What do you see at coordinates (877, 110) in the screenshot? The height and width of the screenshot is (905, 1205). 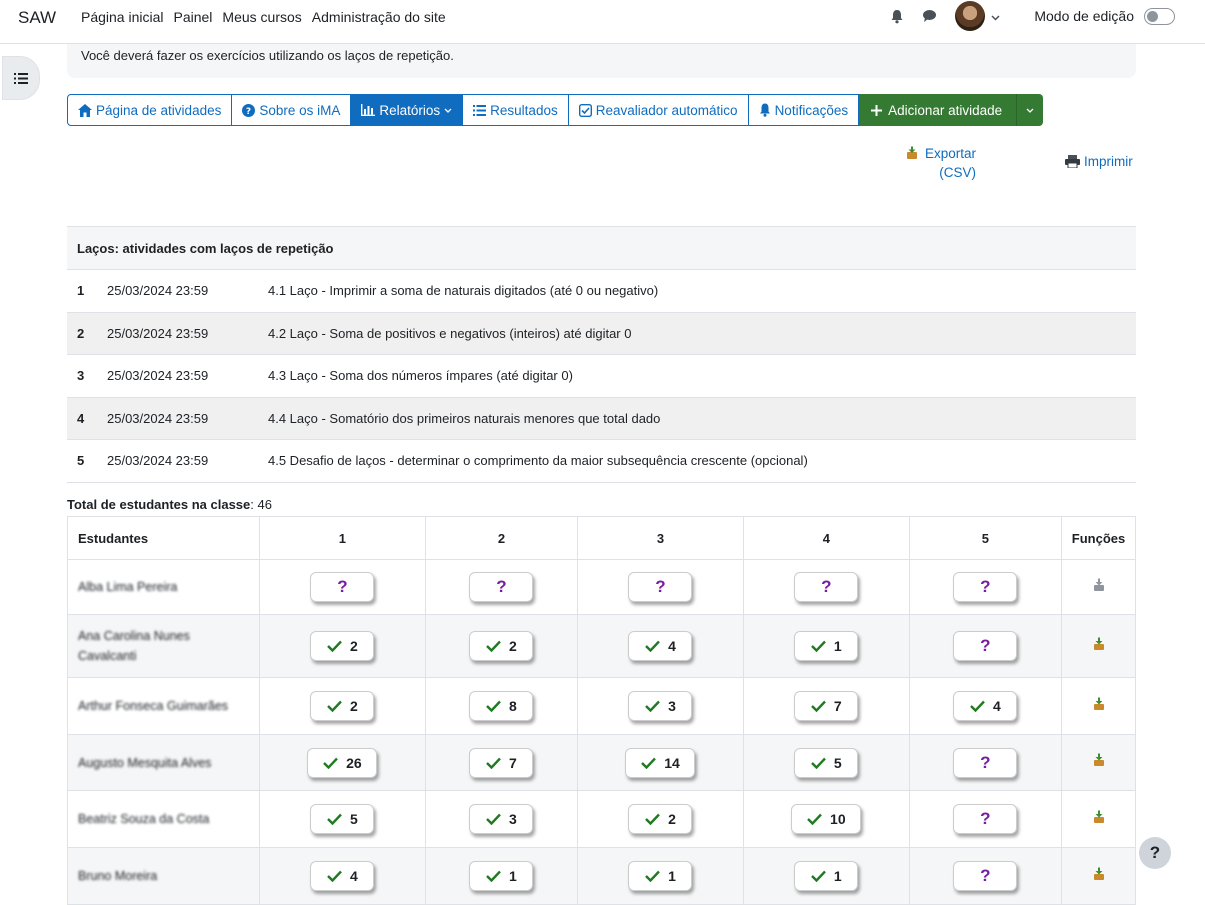 I see `plus-icon` at bounding box center [877, 110].